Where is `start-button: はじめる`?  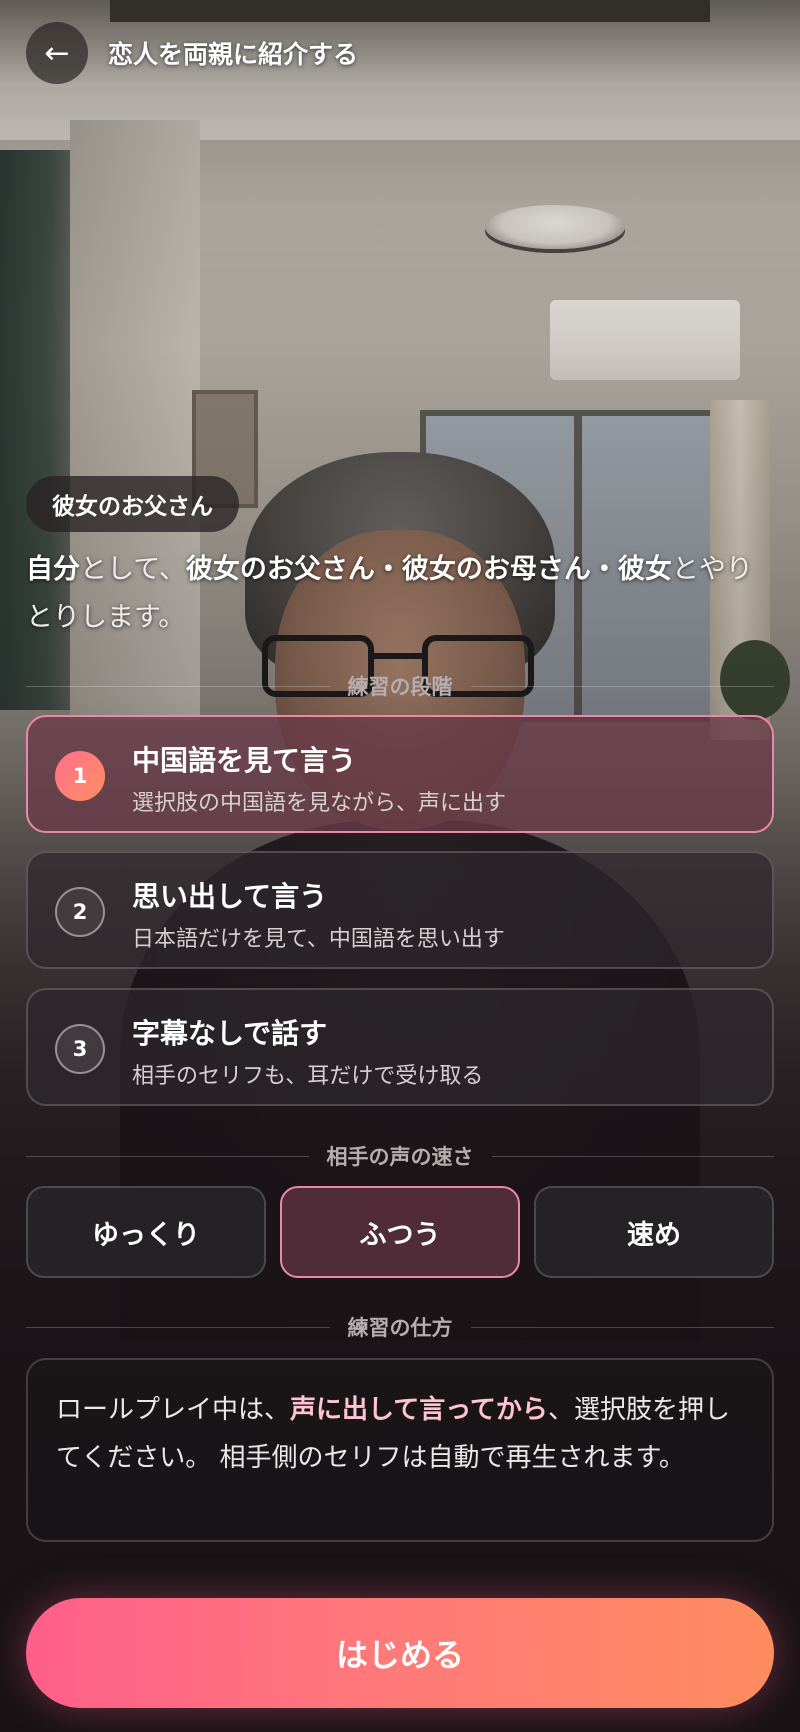
start-button: はじめる is located at coordinates (400, 1653).